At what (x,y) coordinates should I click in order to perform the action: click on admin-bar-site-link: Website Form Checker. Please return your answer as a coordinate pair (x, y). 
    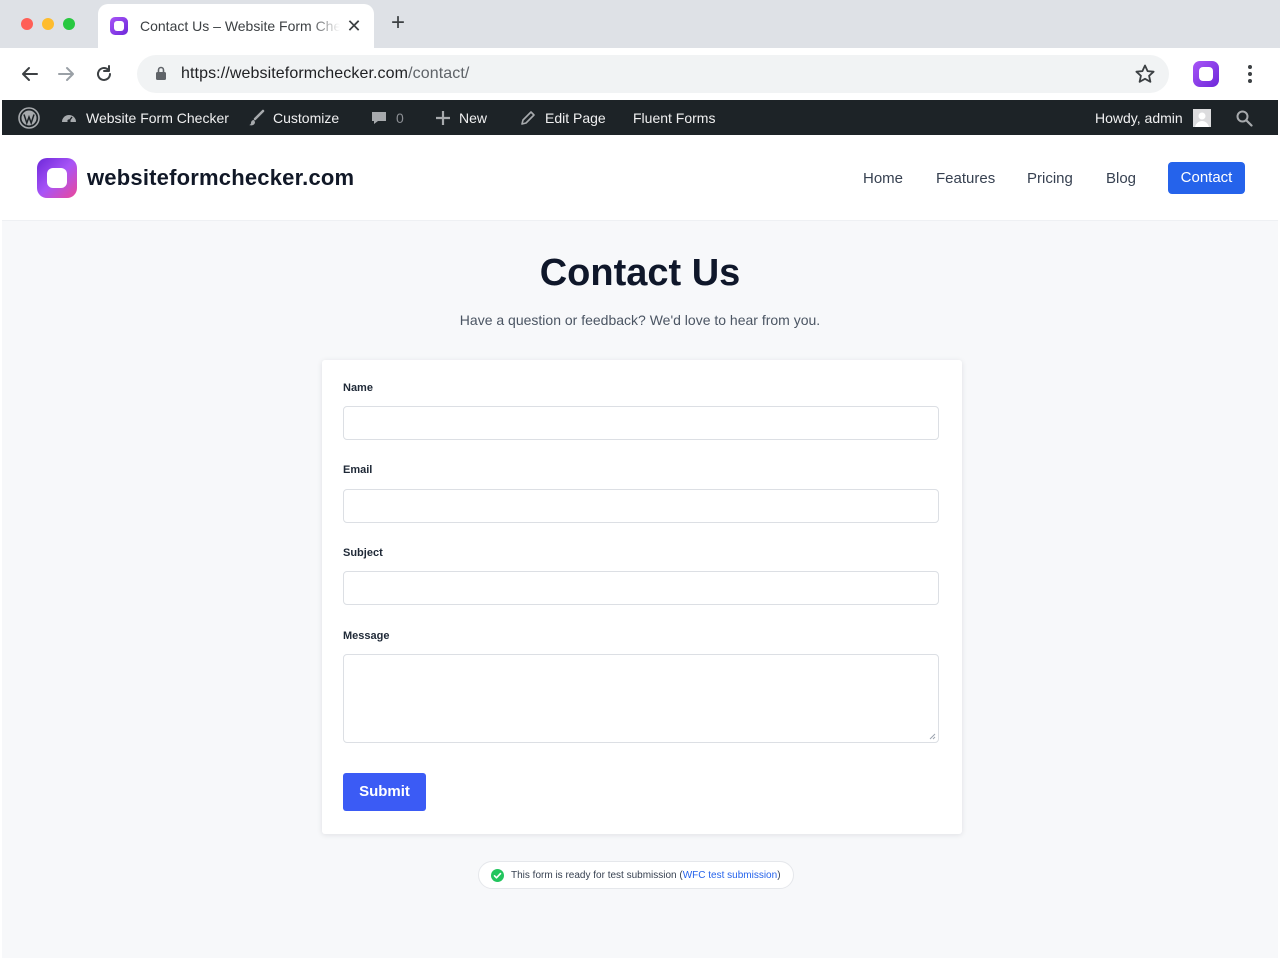
    Looking at the image, I should click on (144, 117).